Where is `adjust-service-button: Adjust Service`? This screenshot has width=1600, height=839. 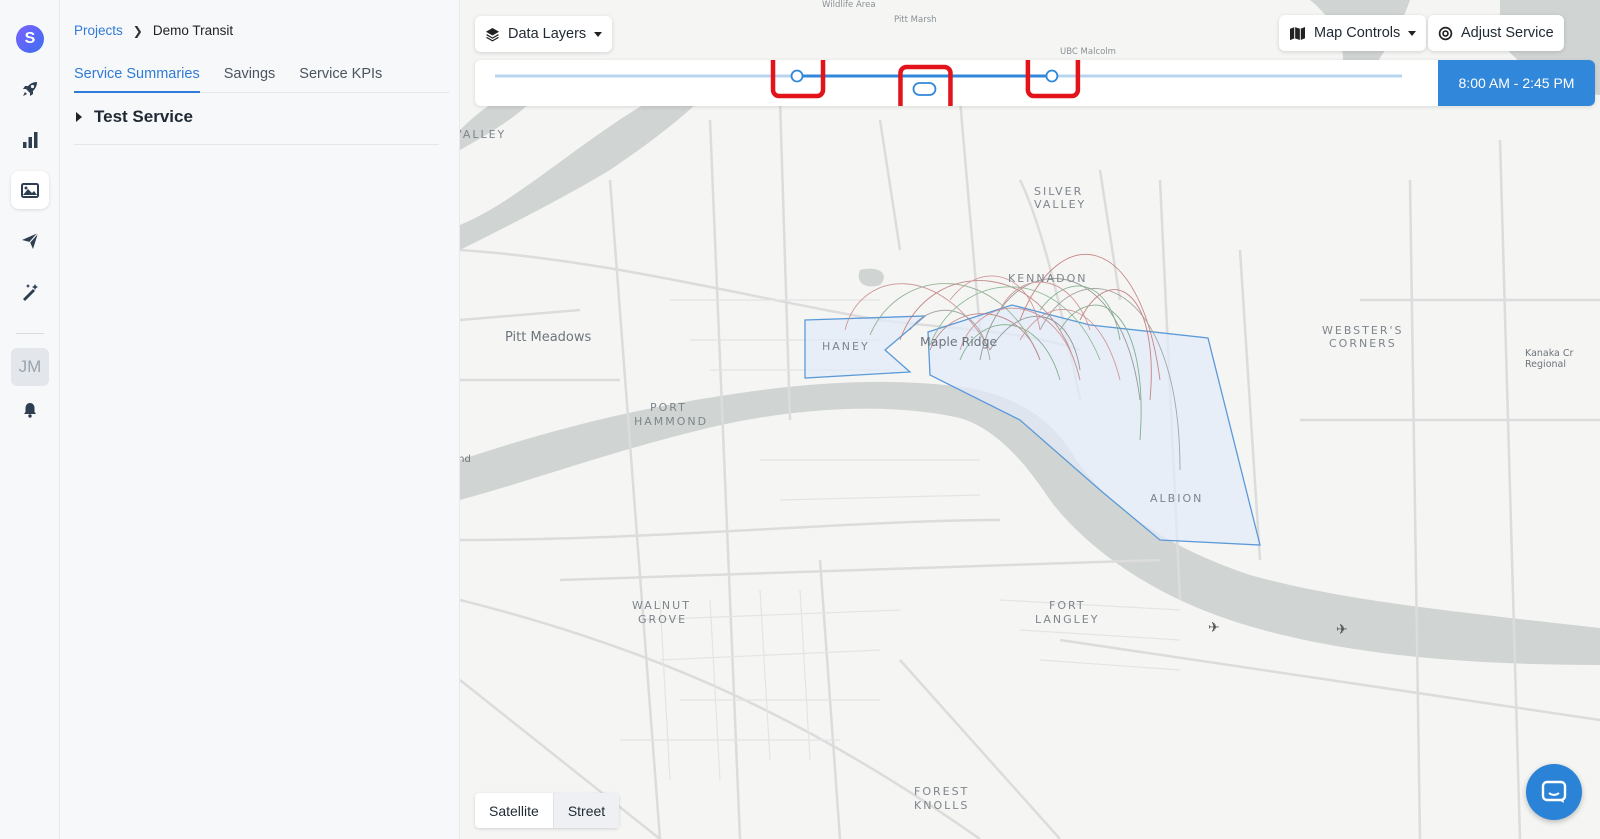 adjust-service-button: Adjust Service is located at coordinates (1496, 33).